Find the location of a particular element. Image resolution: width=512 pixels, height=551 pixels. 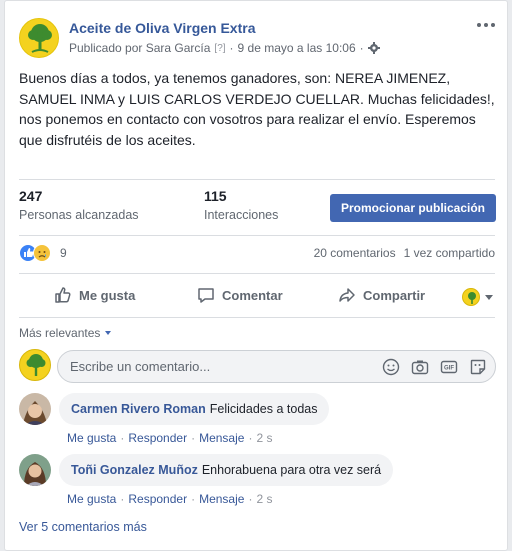

like-button: Me gusta is located at coordinates (94, 295).